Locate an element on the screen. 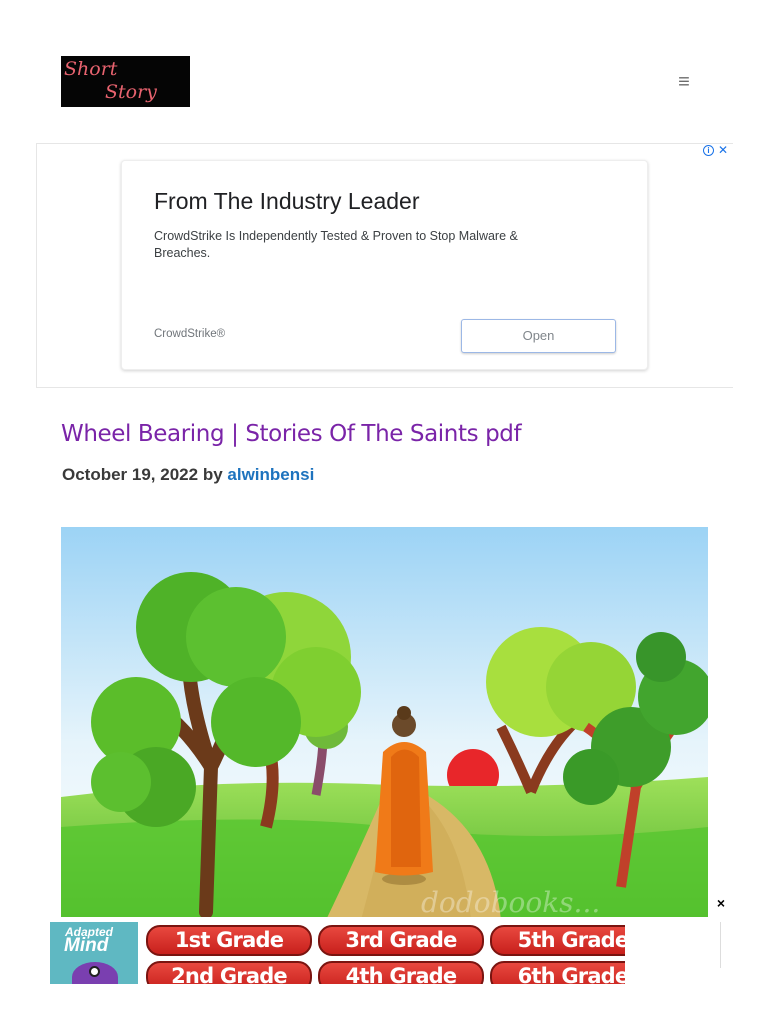  info-icon: i is located at coordinates (708, 150).